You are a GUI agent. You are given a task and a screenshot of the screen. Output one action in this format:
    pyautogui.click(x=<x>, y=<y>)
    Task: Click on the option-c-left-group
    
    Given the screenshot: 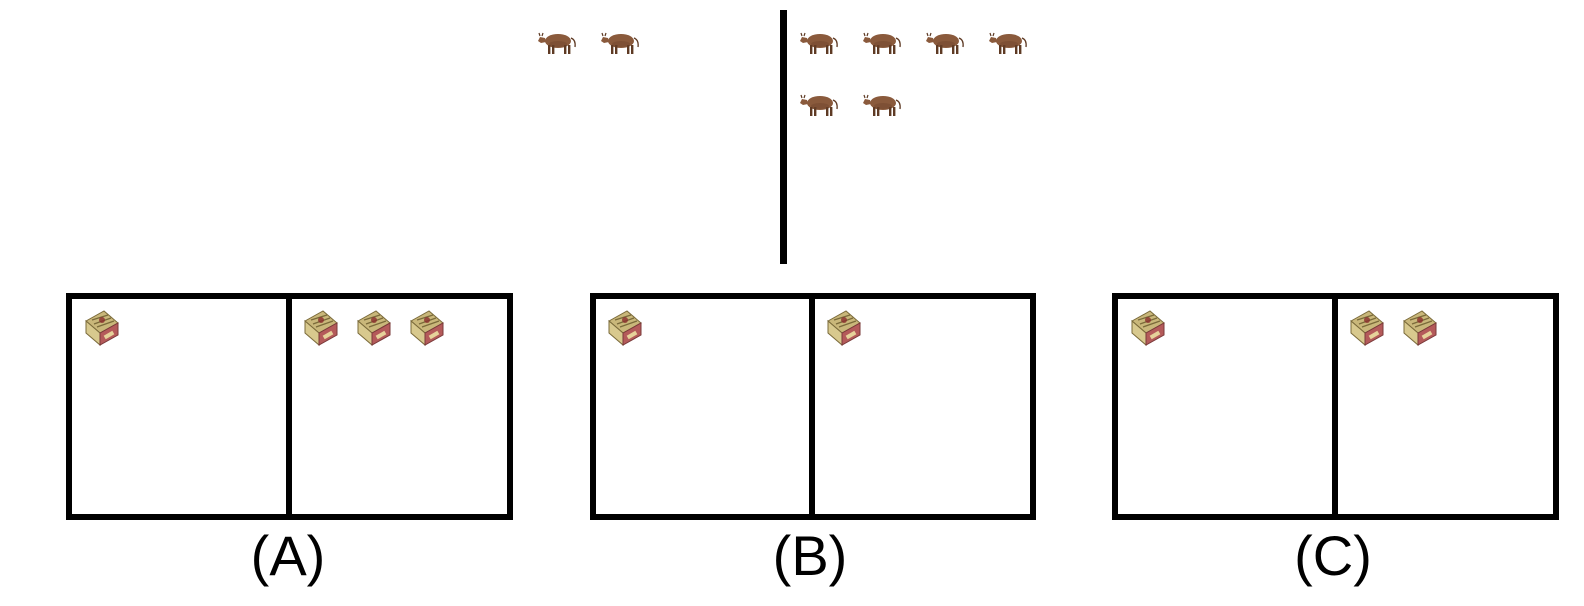 What is the action you would take?
    pyautogui.click(x=1148, y=328)
    